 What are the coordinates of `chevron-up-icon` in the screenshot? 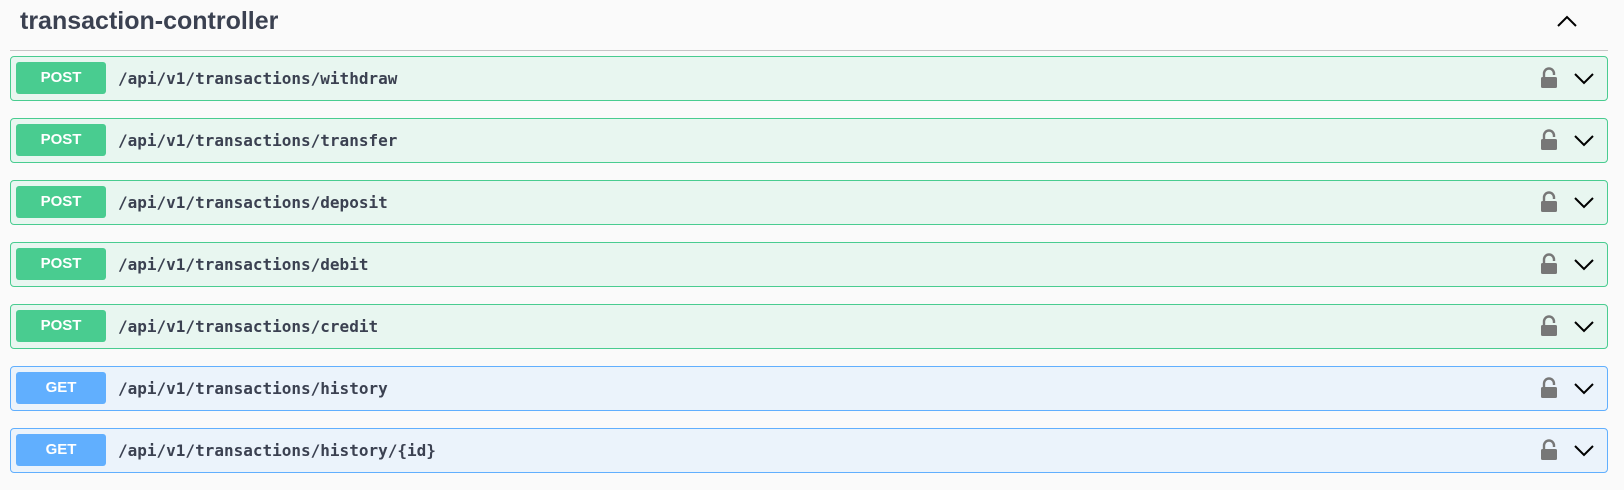 It's located at (1567, 21).